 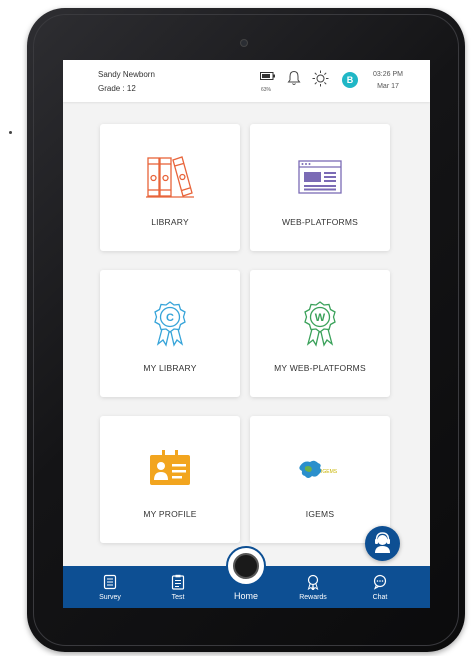 I want to click on support-agent-button, so click(x=382, y=543).